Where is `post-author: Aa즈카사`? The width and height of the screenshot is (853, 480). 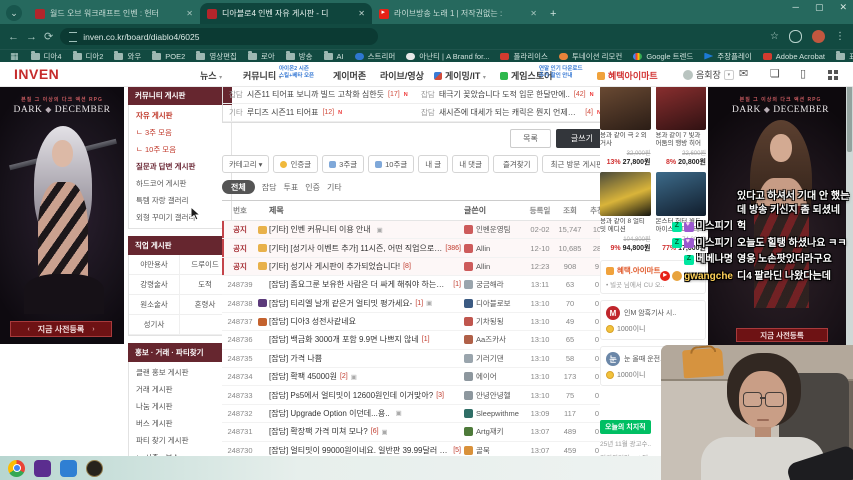 post-author: Aa즈카사 is located at coordinates (495, 339).